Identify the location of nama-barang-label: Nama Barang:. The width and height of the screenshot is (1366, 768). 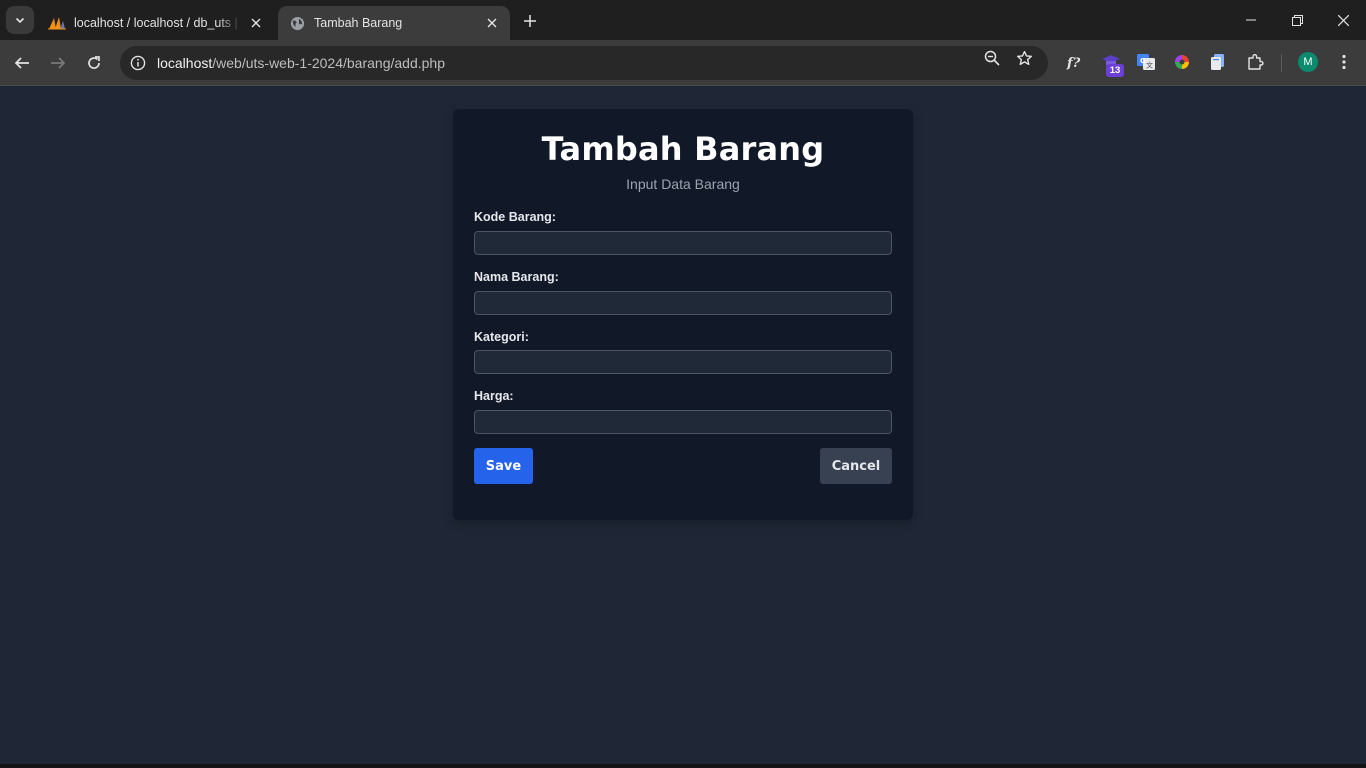
(516, 277).